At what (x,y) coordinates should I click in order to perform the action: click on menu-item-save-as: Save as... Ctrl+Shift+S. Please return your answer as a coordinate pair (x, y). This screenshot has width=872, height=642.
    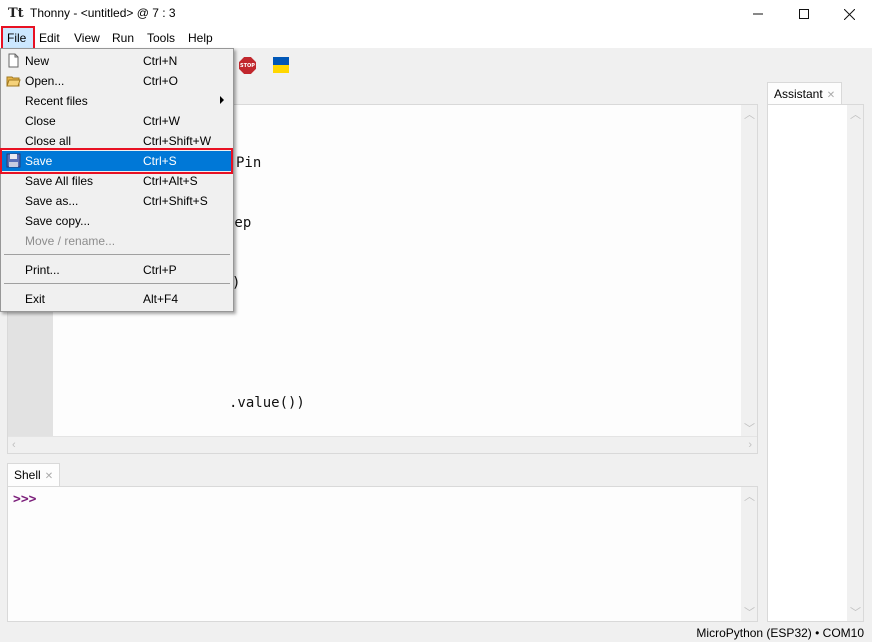
    Looking at the image, I should click on (117, 201).